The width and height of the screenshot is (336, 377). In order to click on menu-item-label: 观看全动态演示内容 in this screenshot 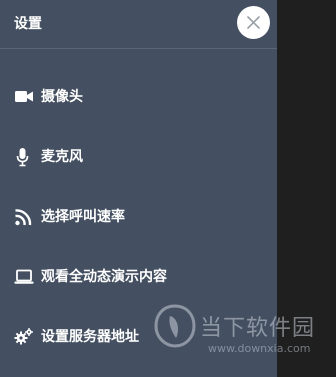, I will do `click(104, 277)`.